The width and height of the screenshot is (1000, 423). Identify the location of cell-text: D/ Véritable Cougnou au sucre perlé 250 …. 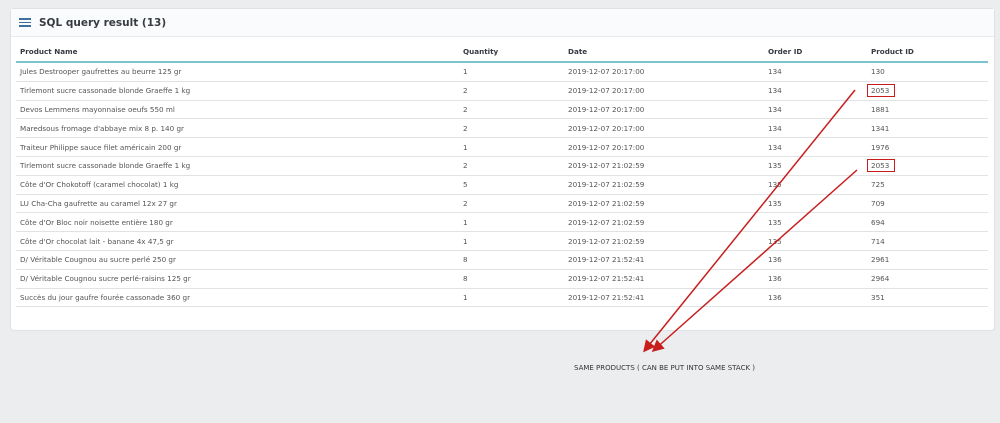
(98, 260).